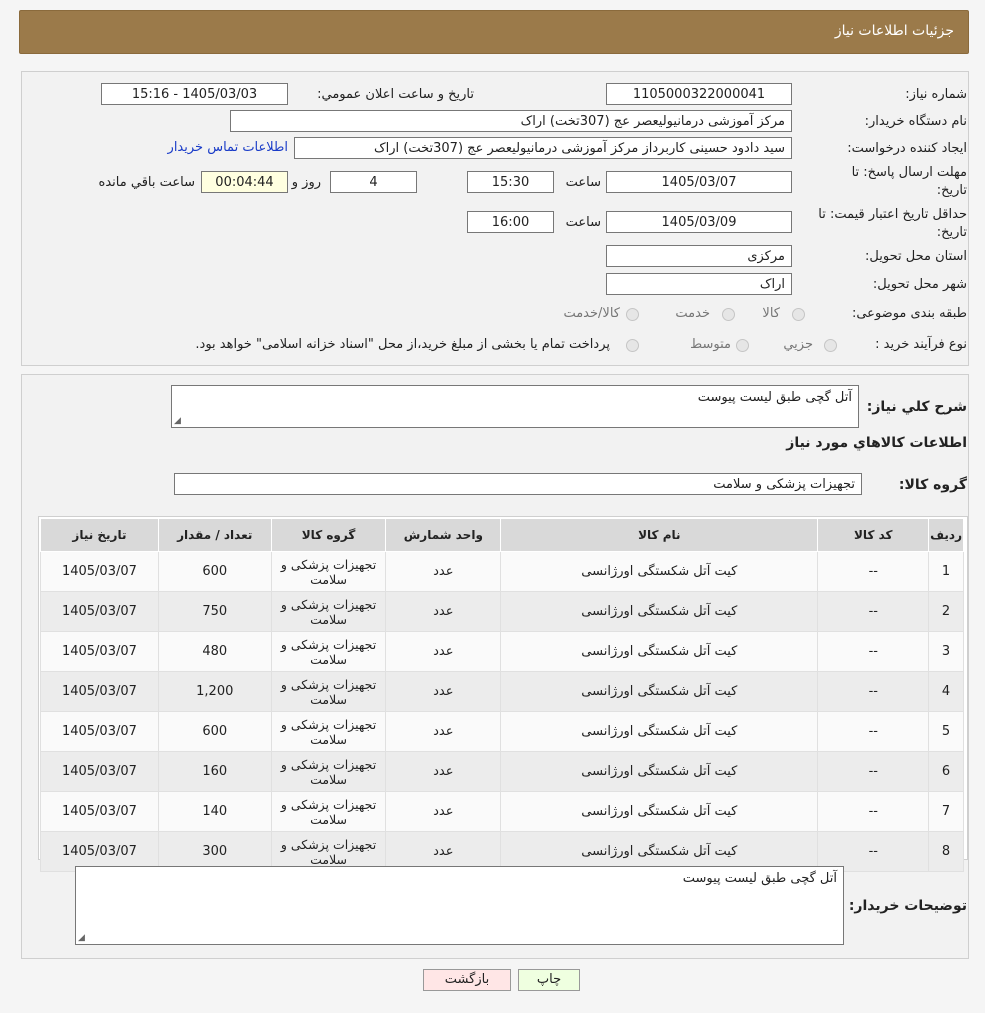  What do you see at coordinates (699, 222) in the screenshot?
I see `validity-date-field: 1405/03/09` at bounding box center [699, 222].